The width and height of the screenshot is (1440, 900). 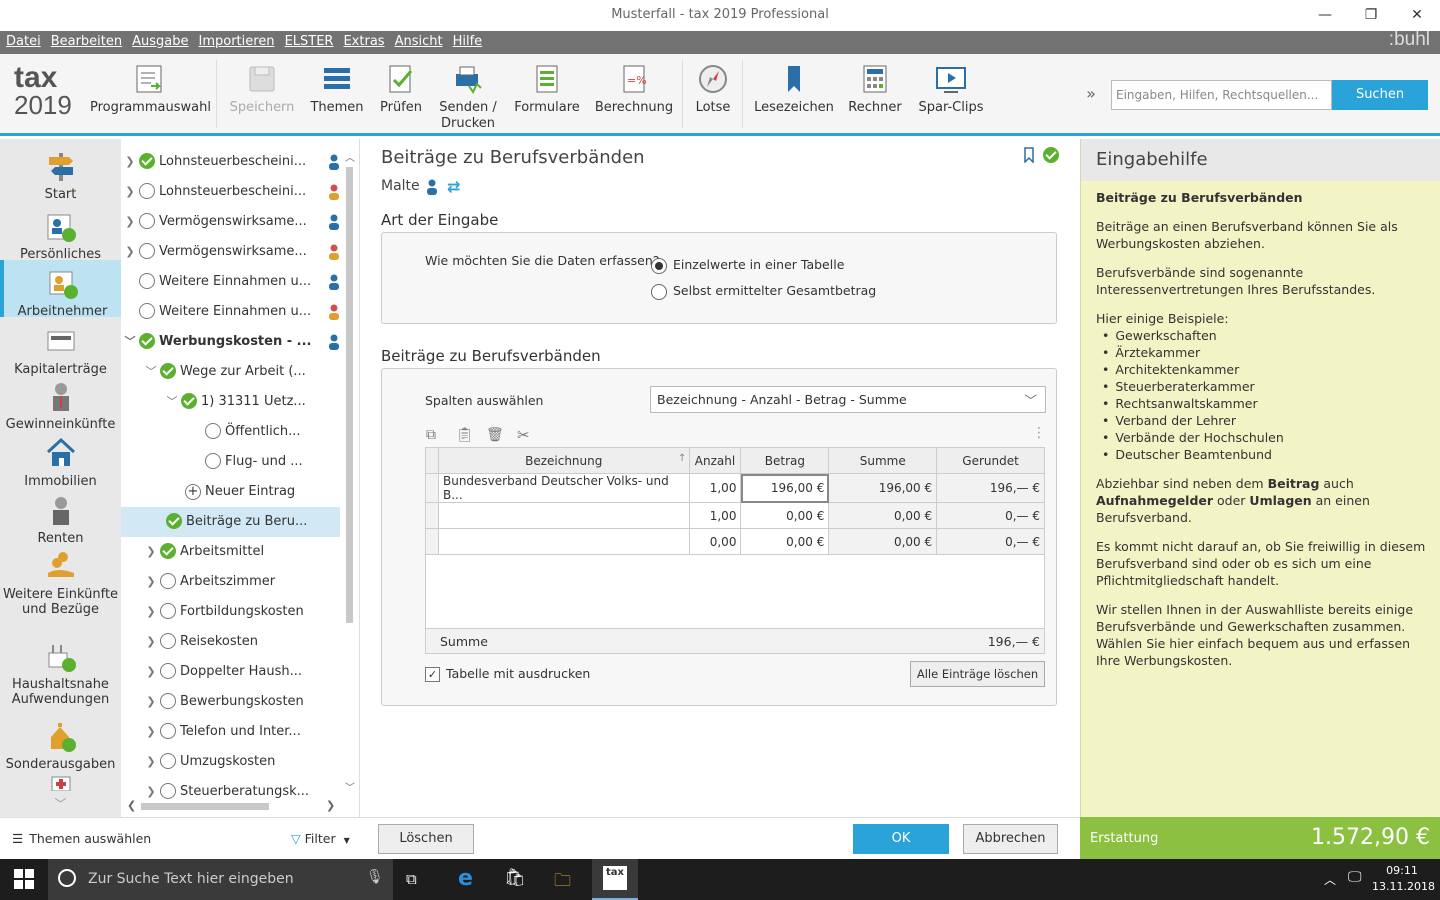 I want to click on loeschen-button: Löschen, so click(x=426, y=839).